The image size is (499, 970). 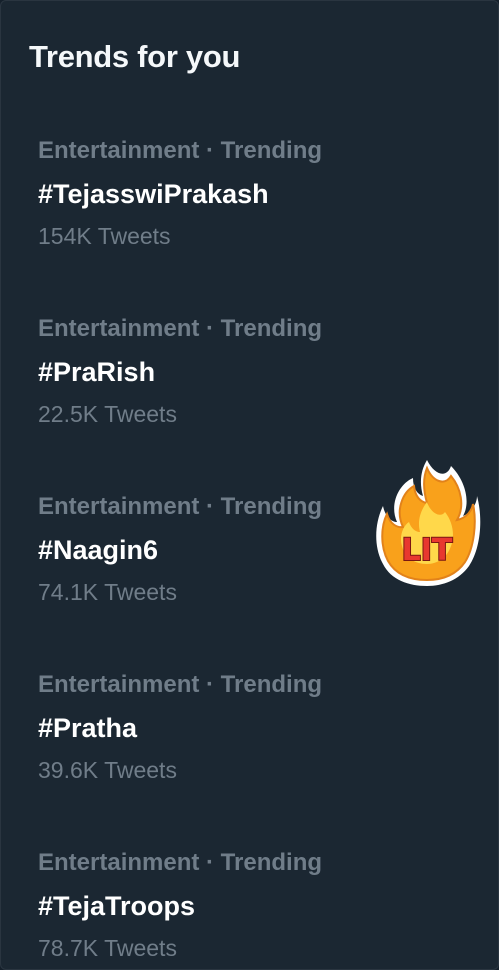 What do you see at coordinates (88, 728) in the screenshot?
I see `trend-name: #Pratha` at bounding box center [88, 728].